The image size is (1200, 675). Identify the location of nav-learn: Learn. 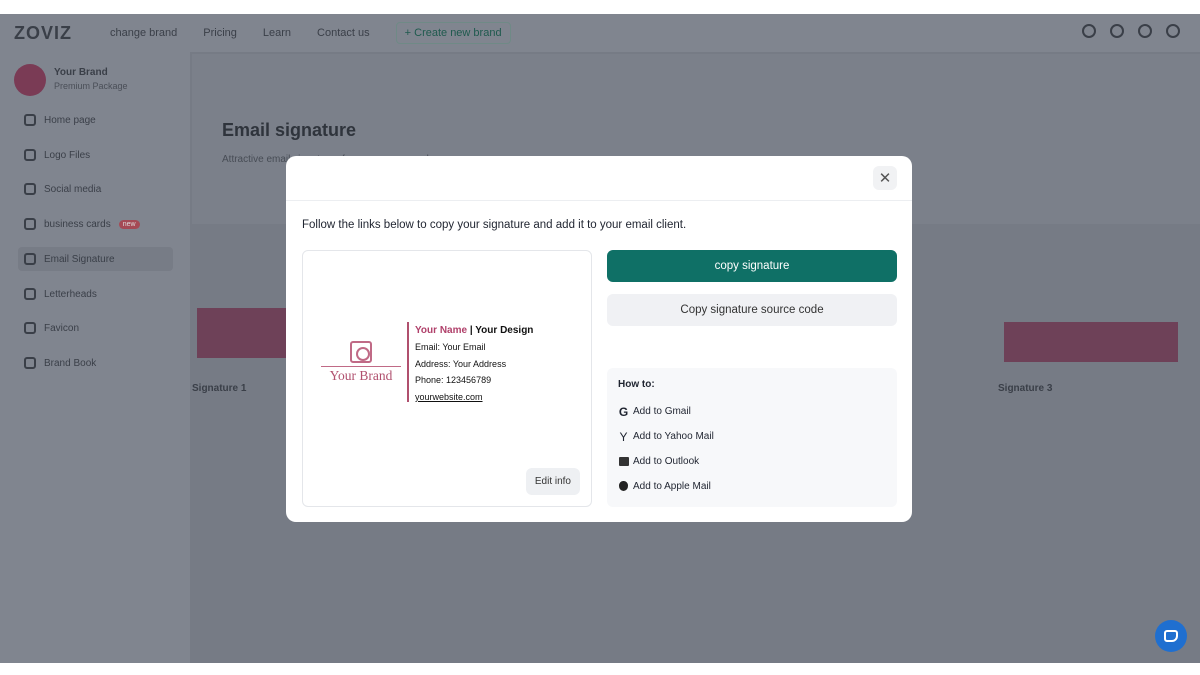
(277, 33).